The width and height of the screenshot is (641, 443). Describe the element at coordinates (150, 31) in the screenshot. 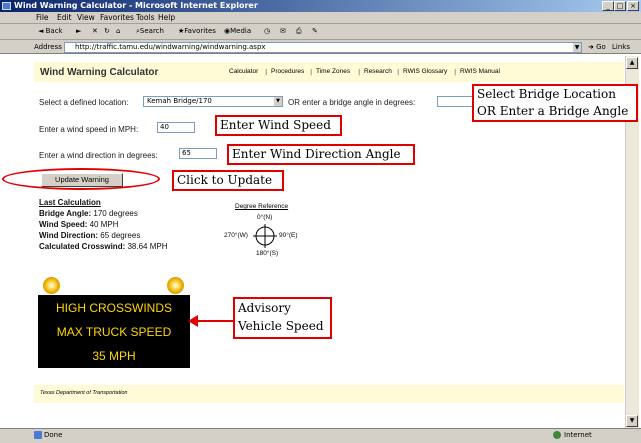

I see `search-button: ⌕Search` at that location.